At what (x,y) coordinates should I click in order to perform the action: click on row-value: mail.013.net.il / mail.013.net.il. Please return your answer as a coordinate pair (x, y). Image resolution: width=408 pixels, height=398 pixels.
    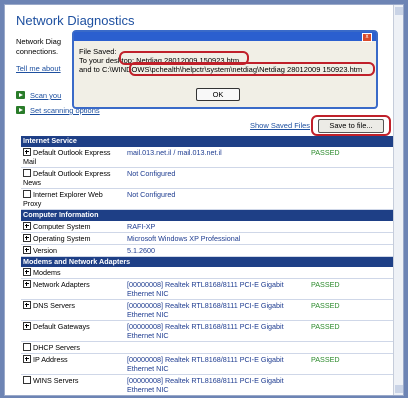
    Looking at the image, I should click on (174, 152).